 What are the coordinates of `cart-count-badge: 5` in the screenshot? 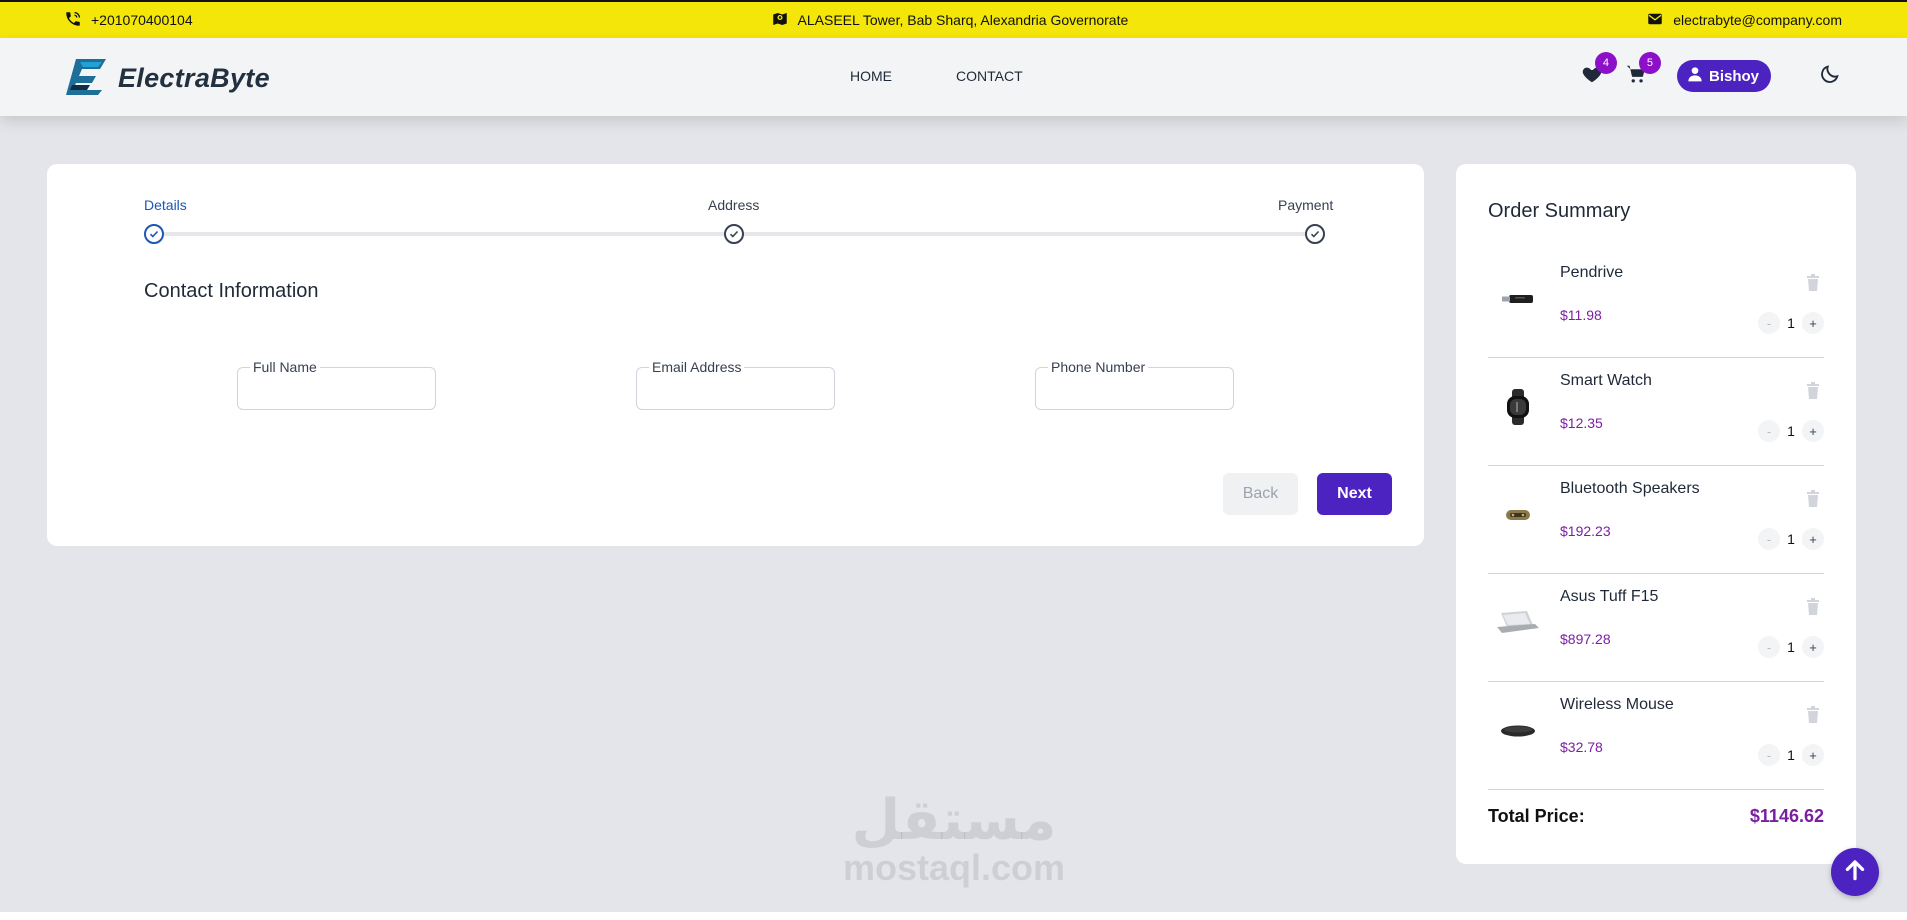 It's located at (1649, 63).